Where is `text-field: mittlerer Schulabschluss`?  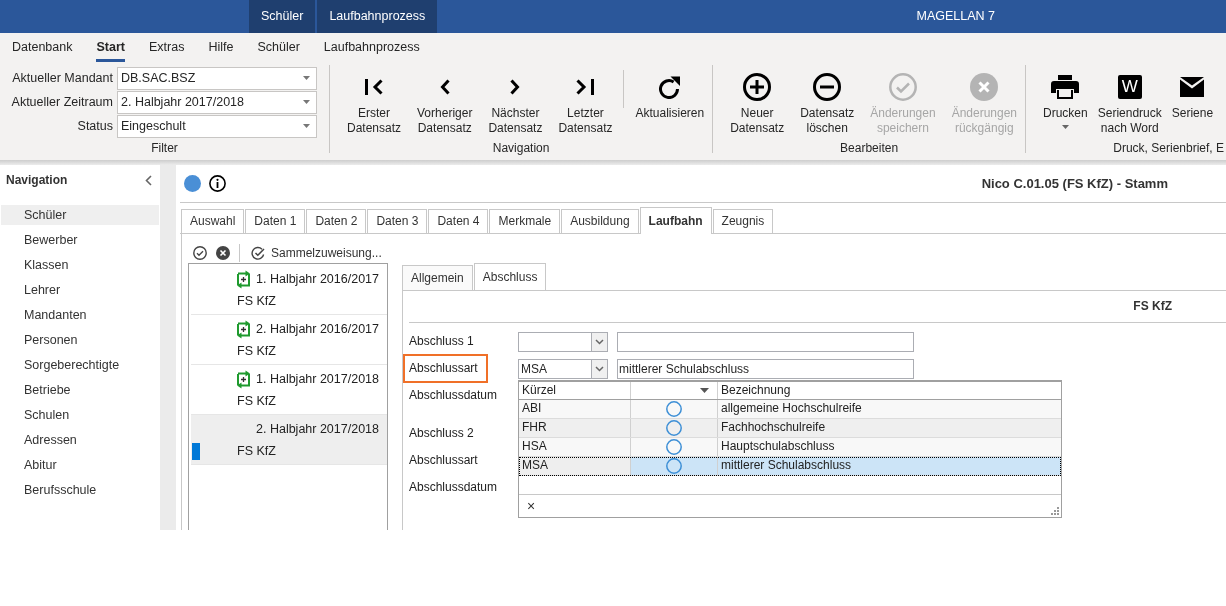 text-field: mittlerer Schulabschluss is located at coordinates (765, 368).